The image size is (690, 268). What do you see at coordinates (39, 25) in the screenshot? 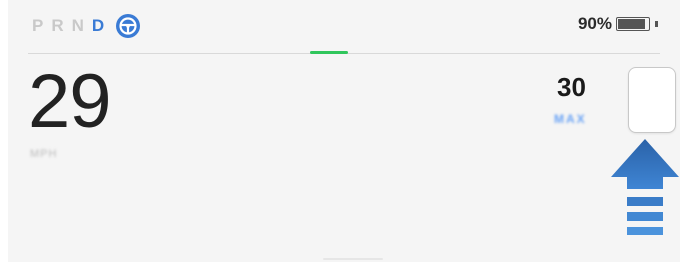
I see `gear-p: P` at bounding box center [39, 25].